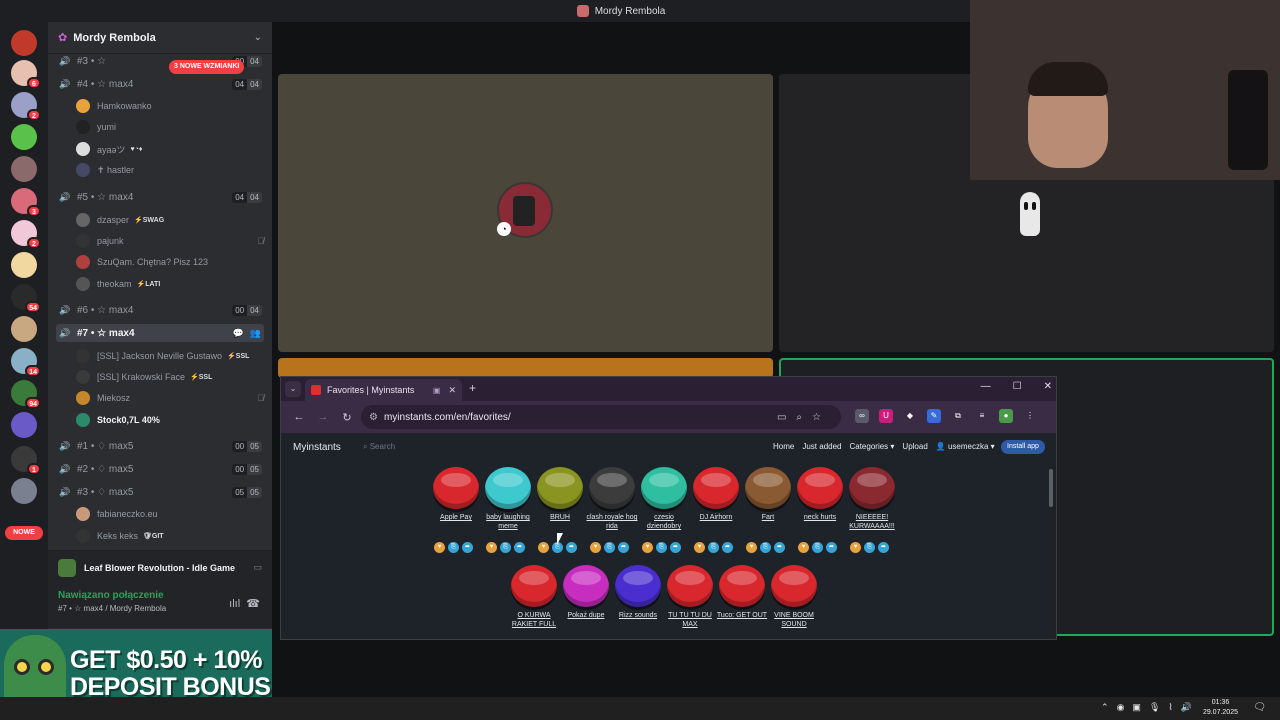  Describe the element at coordinates (586, 615) in the screenshot. I see `sound-title-link: Pokaż dupe` at that location.